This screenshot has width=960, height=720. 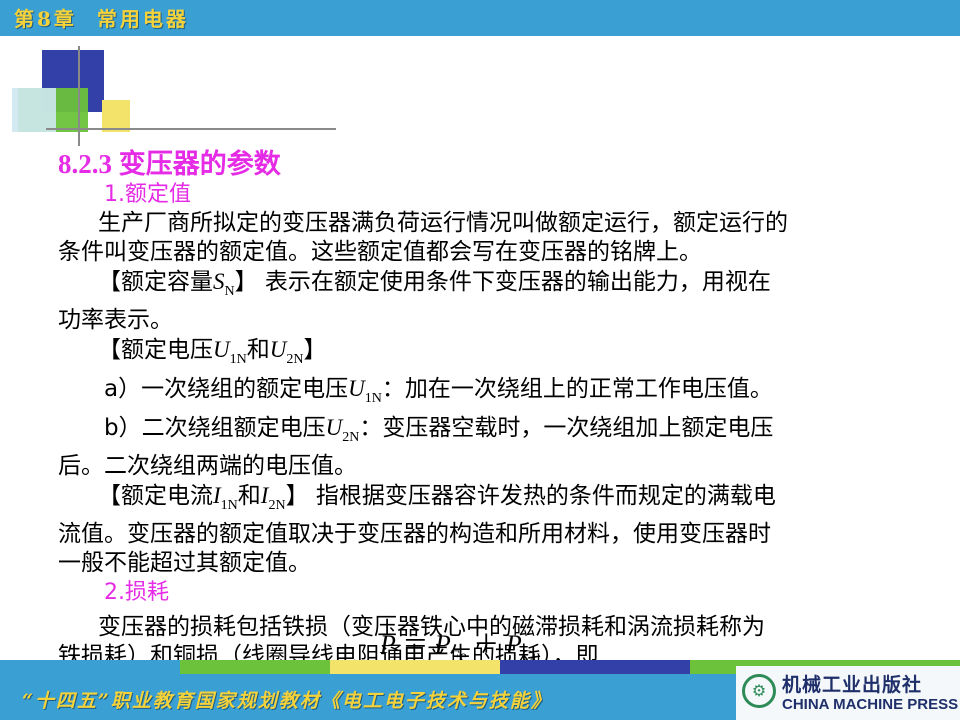 I want to click on text-span: ：加在一次绕组上的正常工作电压值。, so click(x=577, y=389).